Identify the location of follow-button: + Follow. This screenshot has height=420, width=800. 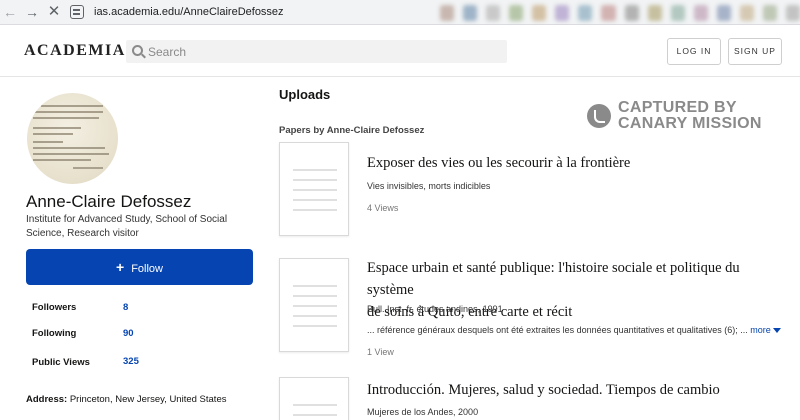
(139, 267).